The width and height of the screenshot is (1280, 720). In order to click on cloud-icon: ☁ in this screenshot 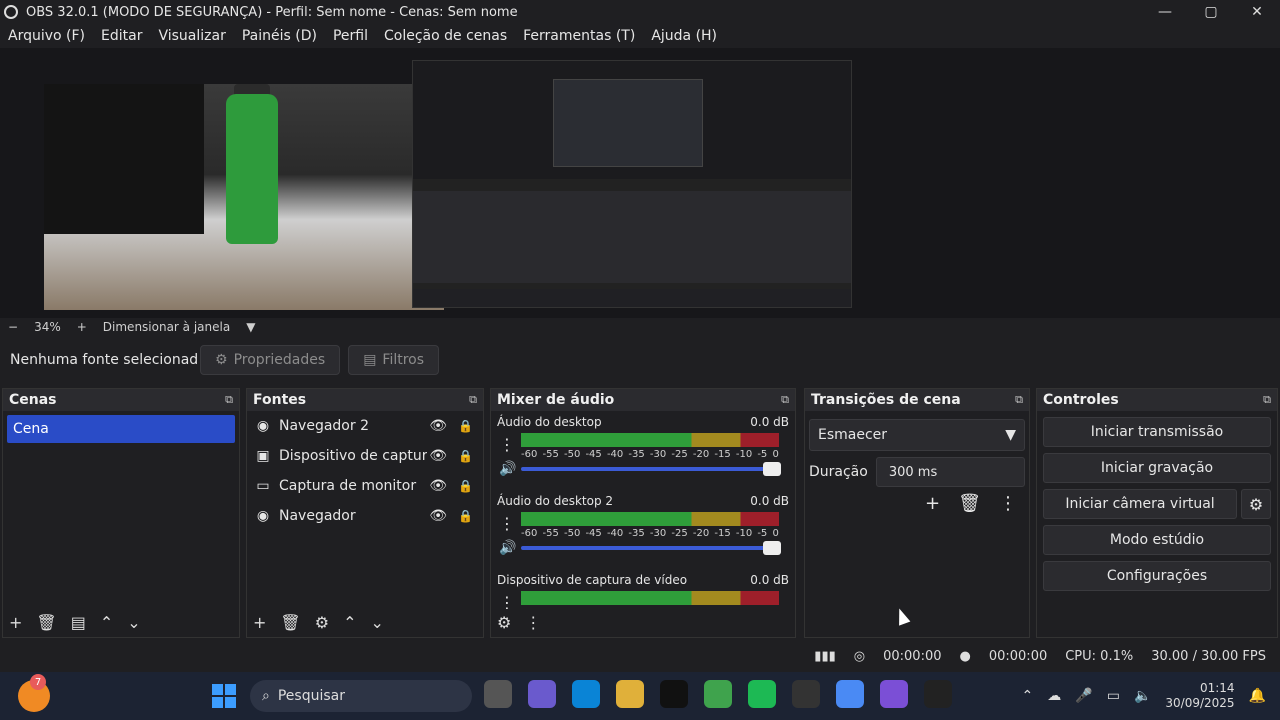, I will do `click(1054, 696)`.